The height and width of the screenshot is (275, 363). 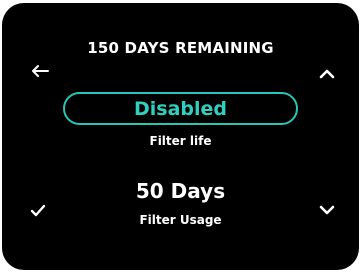 I want to click on scroll-down-button, so click(x=327, y=210).